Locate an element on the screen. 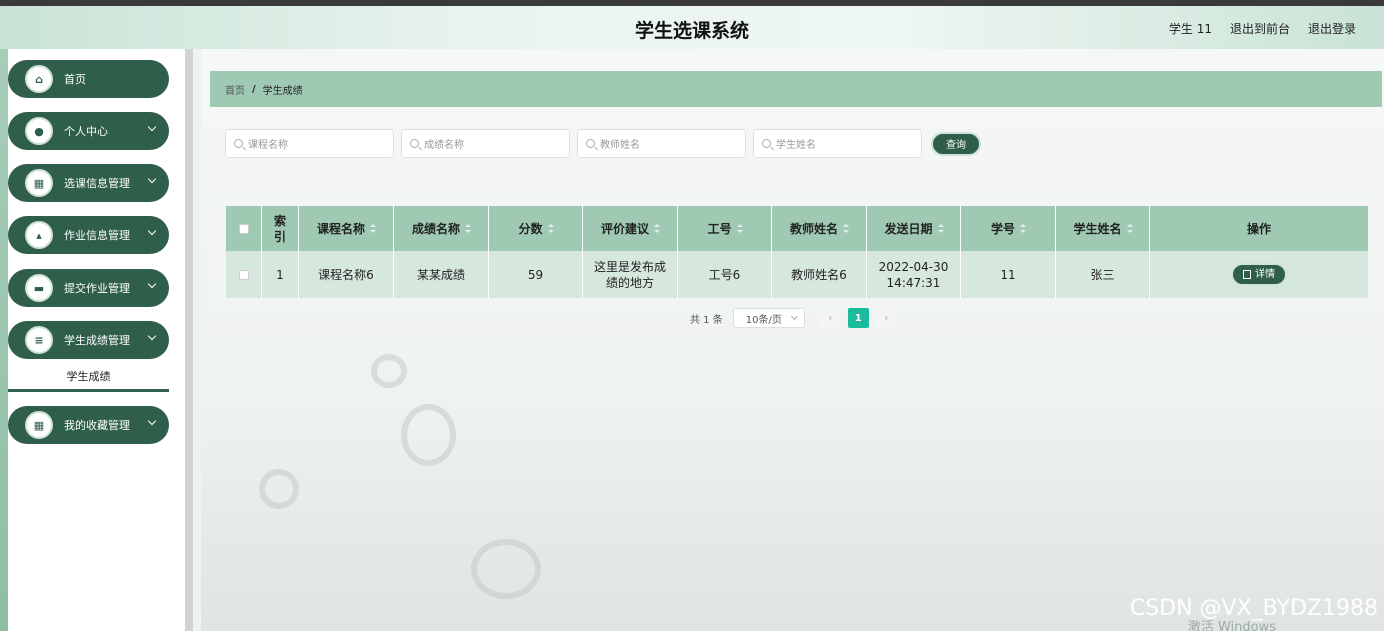 This screenshot has width=1384, height=631. row-checkbox is located at coordinates (243, 274).